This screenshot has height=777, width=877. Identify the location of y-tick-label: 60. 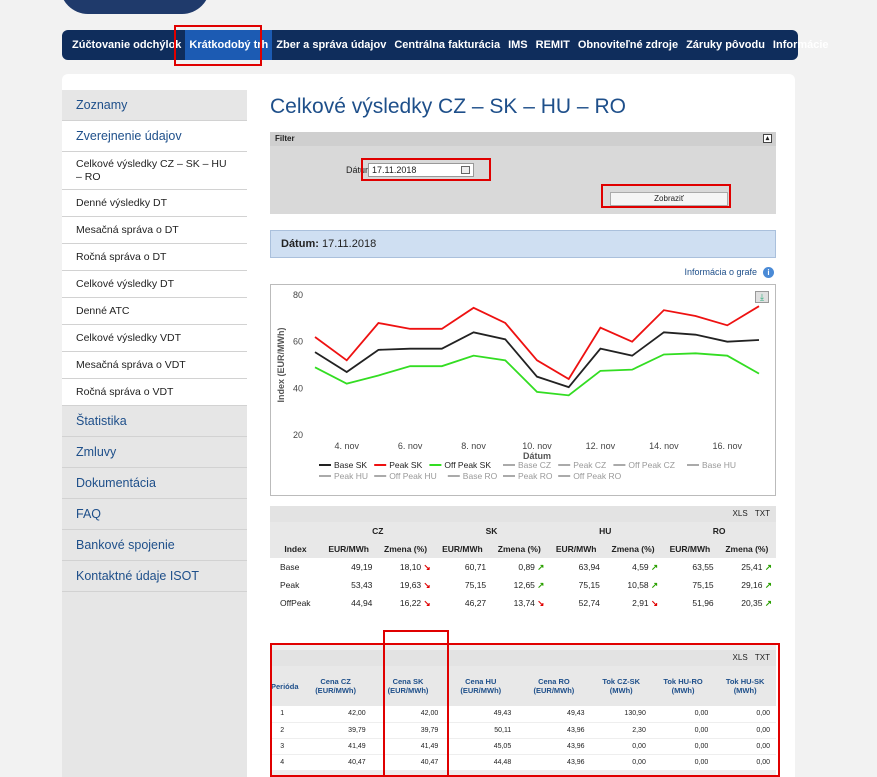
(298, 342).